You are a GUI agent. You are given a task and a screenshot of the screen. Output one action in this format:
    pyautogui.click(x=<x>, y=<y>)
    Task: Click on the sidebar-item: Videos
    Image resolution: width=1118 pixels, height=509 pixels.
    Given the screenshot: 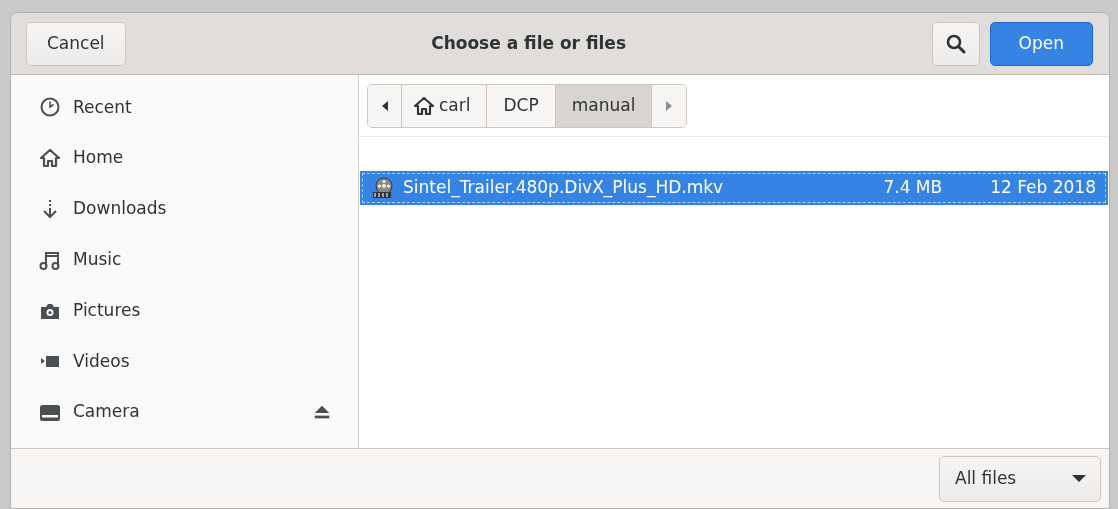 What is the action you would take?
    pyautogui.click(x=184, y=361)
    